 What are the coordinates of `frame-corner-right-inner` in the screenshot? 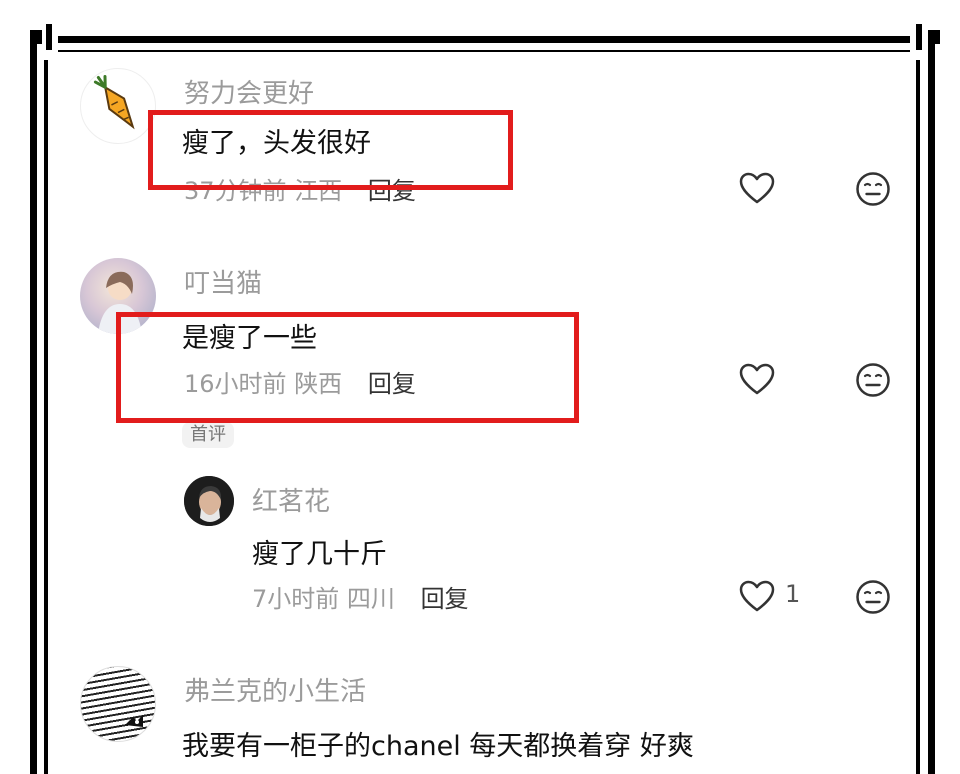 It's located at (919, 37).